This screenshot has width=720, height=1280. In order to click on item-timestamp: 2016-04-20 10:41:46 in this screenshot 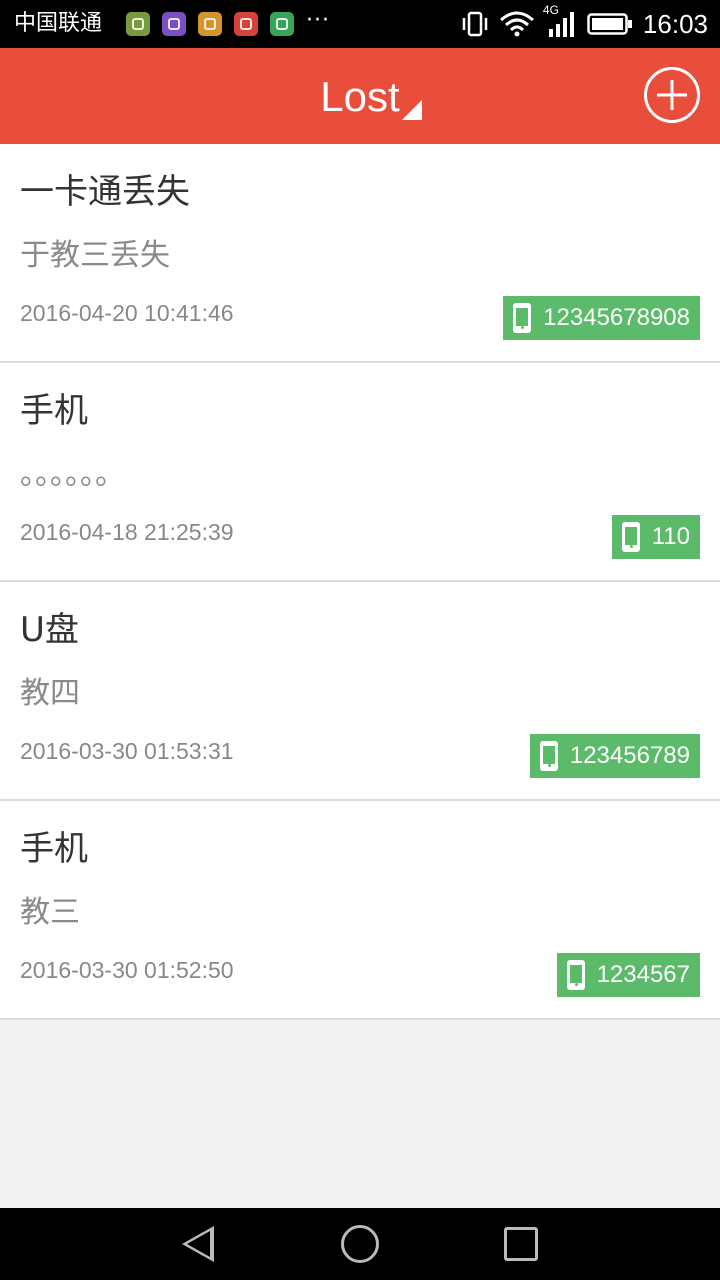, I will do `click(127, 313)`.